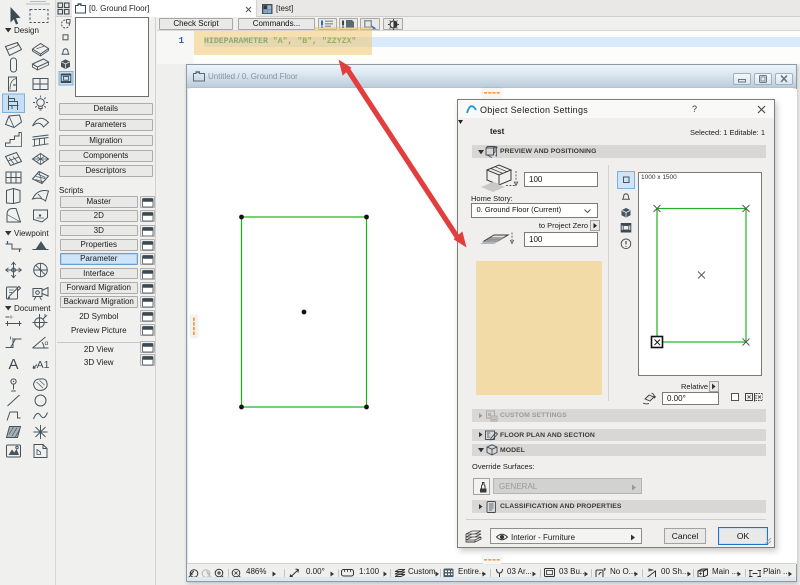 This screenshot has width=800, height=585. I want to click on svg-text: A1, so click(43, 365).